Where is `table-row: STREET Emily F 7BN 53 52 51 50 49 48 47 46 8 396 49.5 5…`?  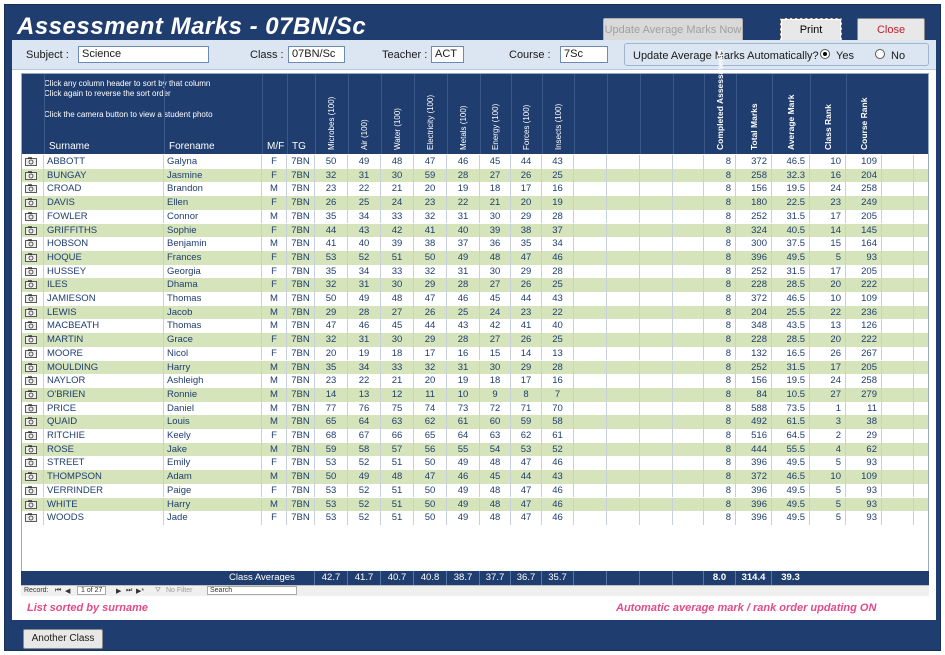
table-row: STREET Emily F 7BN 53 52 51 50 49 48 47 46 8 396 49.5 5… is located at coordinates (475, 463).